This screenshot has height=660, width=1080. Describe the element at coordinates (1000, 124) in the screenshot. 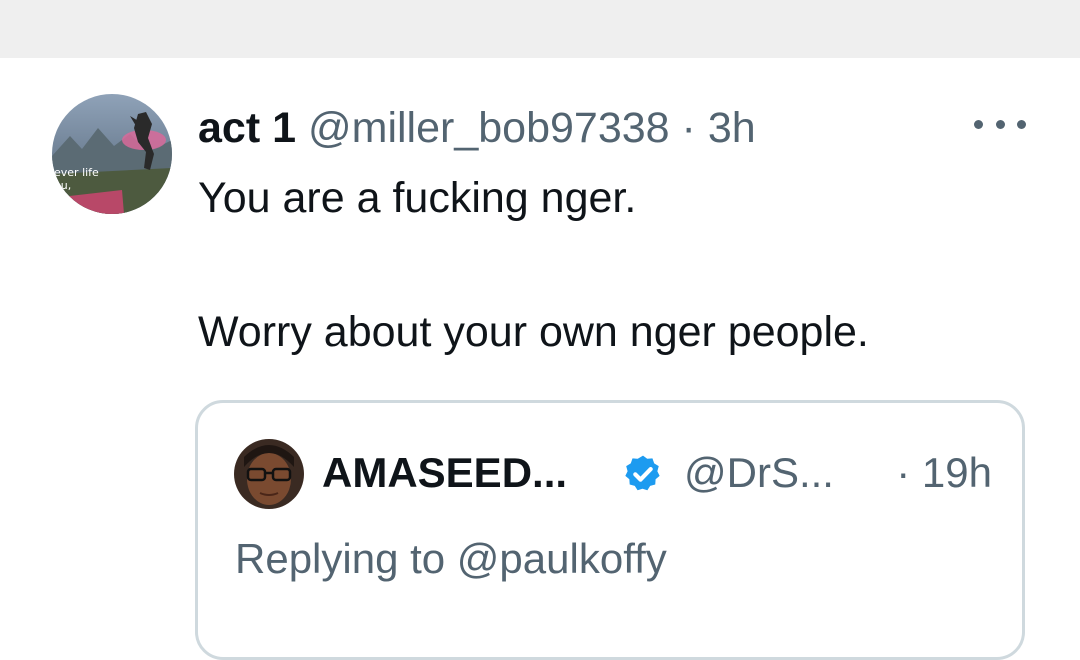

I see `more-horizontal-icon` at that location.